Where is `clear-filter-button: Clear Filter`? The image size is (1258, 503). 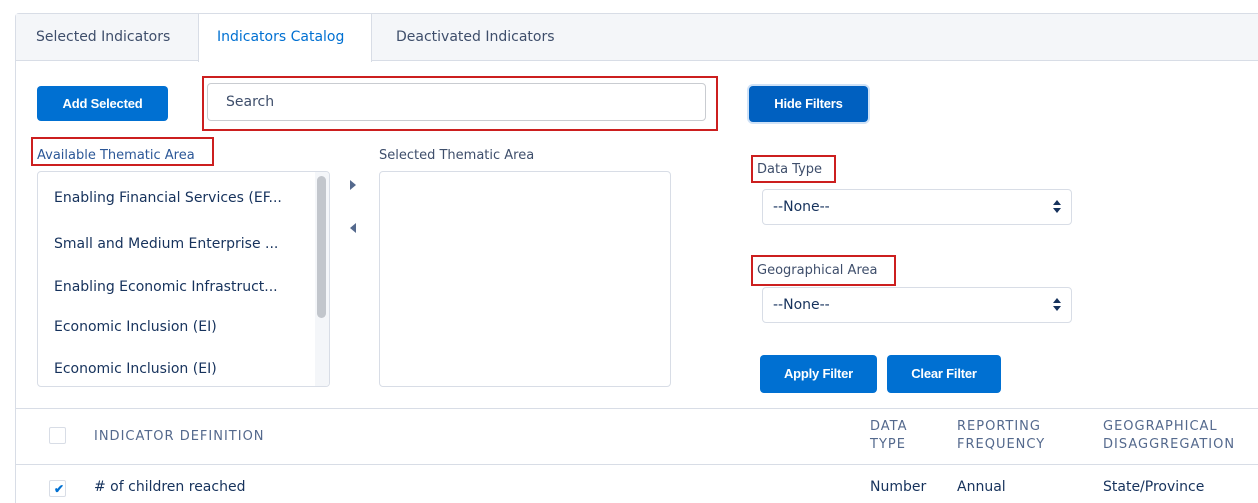 clear-filter-button: Clear Filter is located at coordinates (944, 374).